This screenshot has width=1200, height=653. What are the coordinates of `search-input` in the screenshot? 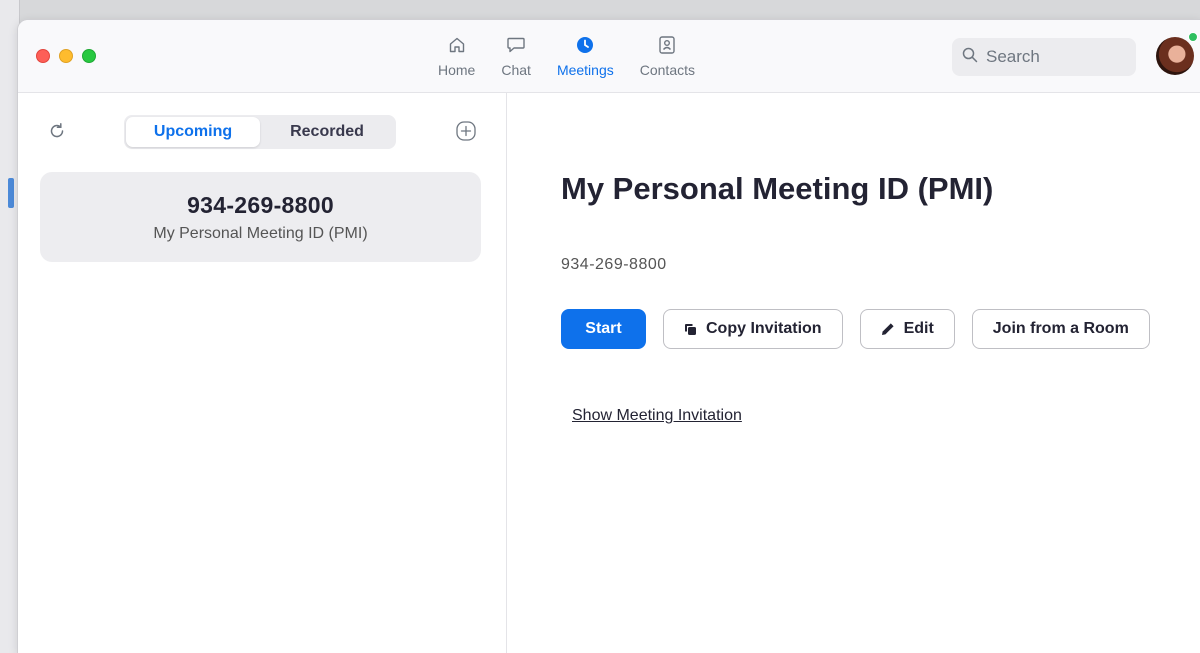 It's located at (1051, 57).